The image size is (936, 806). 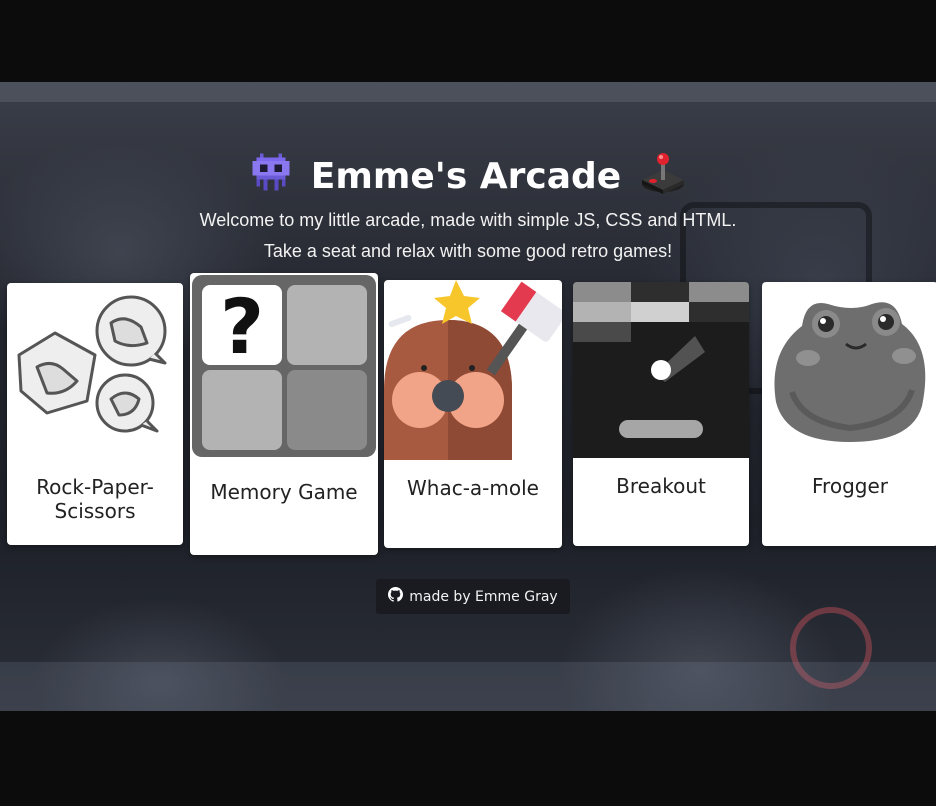 What do you see at coordinates (849, 367) in the screenshot?
I see `frog-icon` at bounding box center [849, 367].